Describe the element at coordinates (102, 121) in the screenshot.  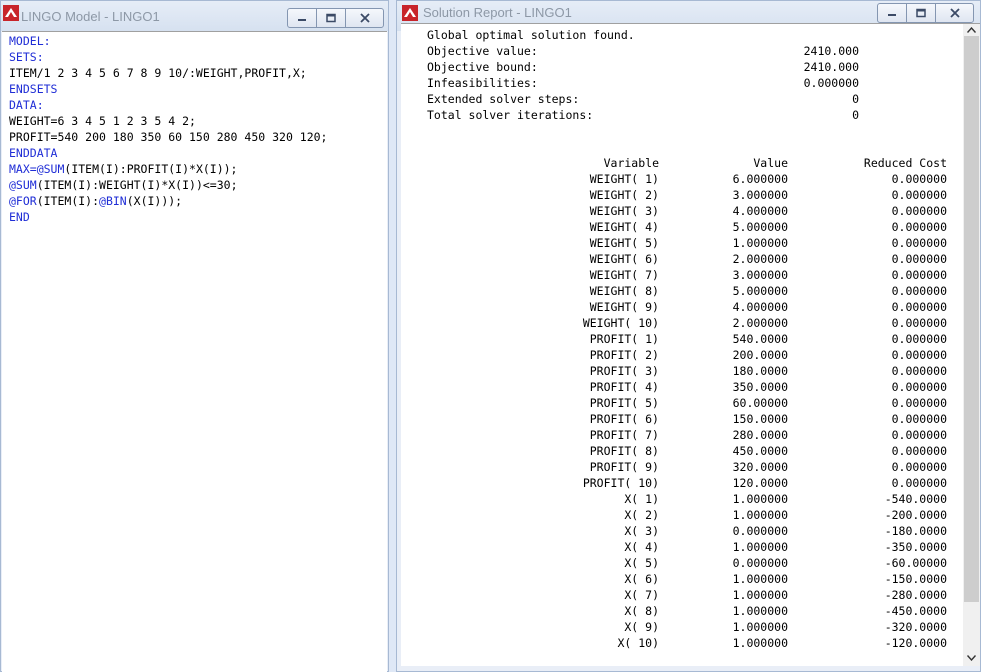
I see `code-text: WEIGHT=6 3 4 5 1 2 3 5 4 2;` at that location.